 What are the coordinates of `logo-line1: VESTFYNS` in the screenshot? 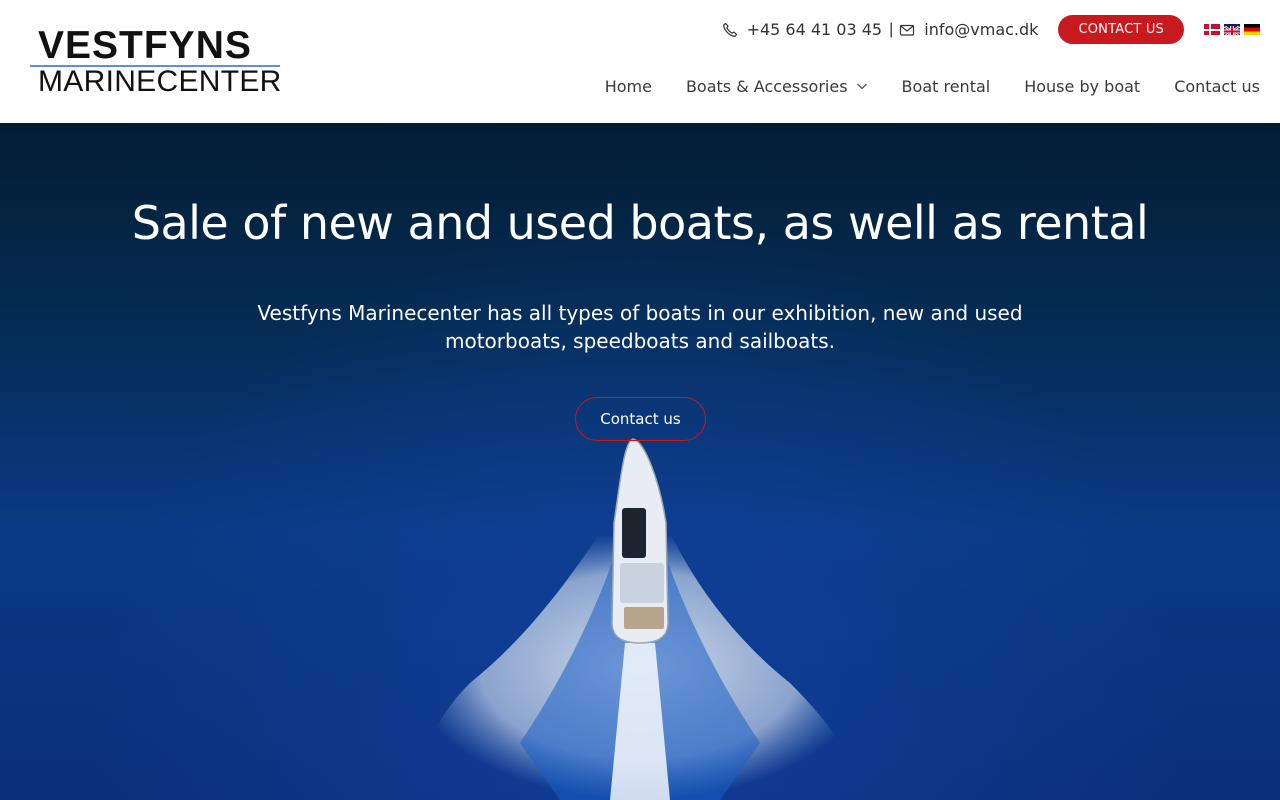 It's located at (145, 45).